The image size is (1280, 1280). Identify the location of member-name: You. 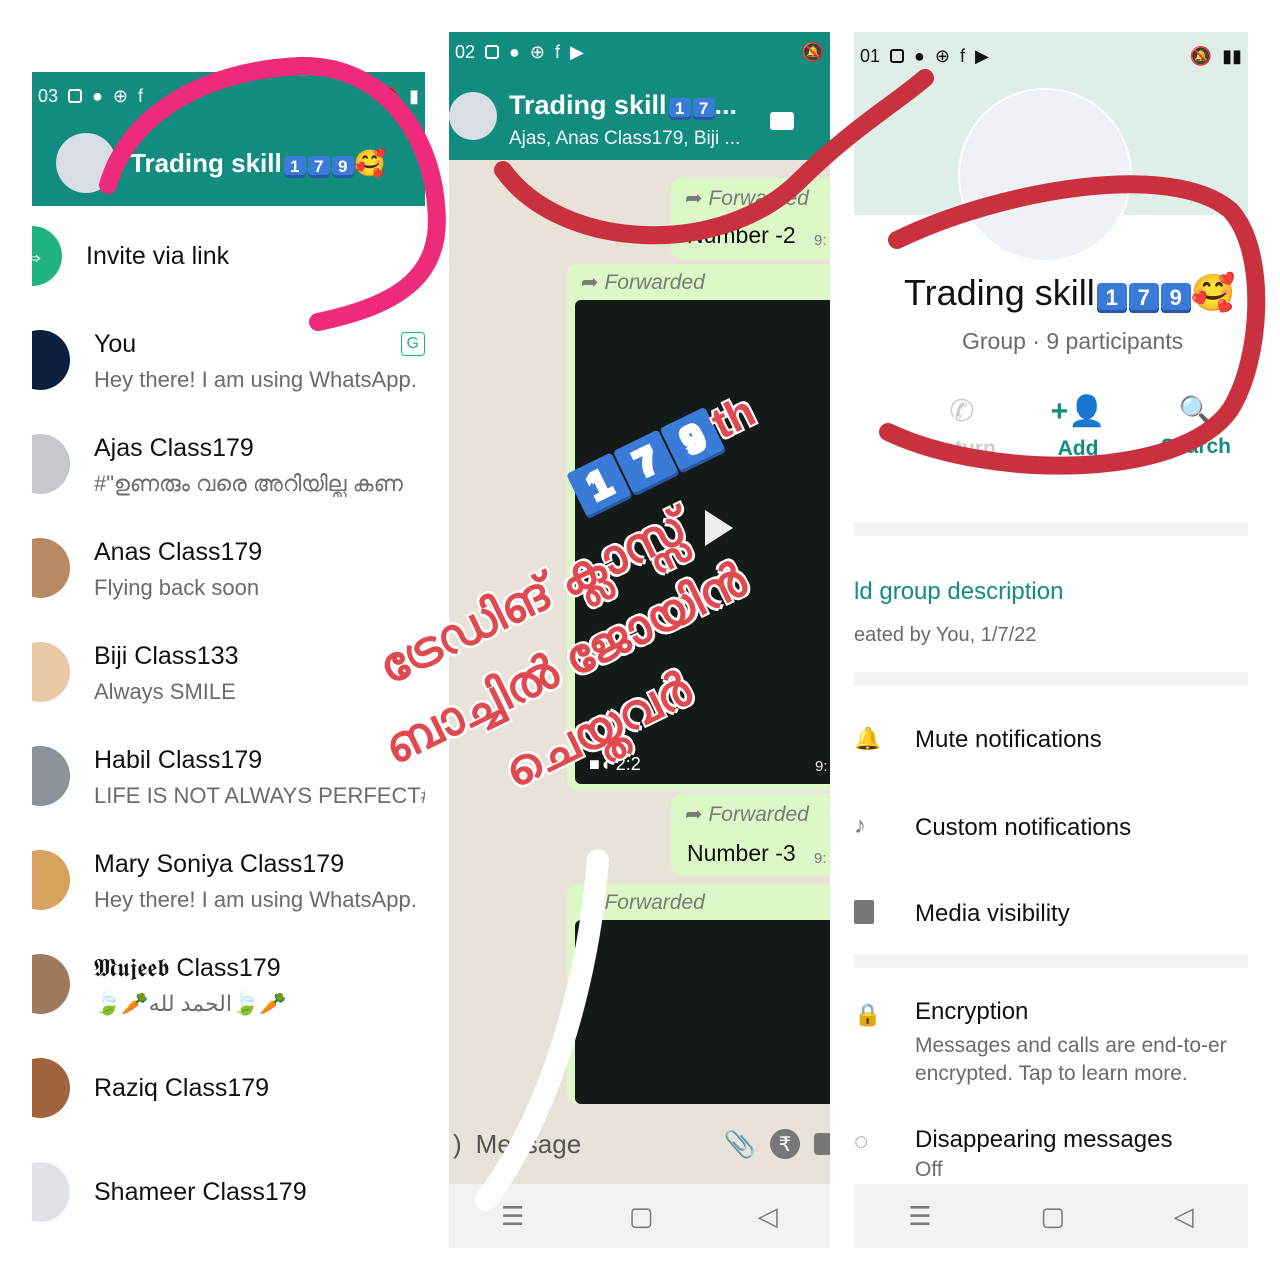
(115, 344).